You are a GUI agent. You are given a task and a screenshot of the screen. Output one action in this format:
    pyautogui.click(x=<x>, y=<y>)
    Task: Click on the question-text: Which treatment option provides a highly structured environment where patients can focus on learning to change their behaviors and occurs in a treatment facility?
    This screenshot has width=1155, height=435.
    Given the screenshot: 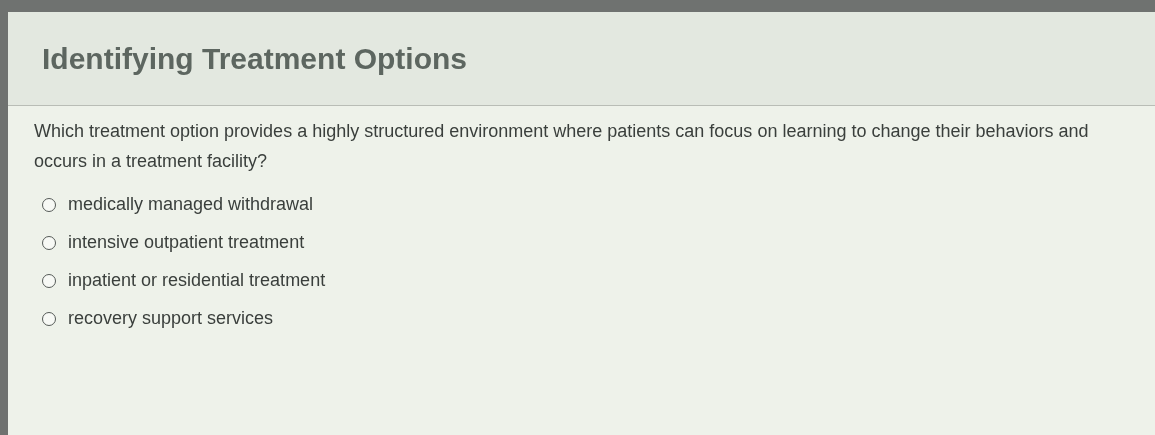 What is the action you would take?
    pyautogui.click(x=562, y=146)
    